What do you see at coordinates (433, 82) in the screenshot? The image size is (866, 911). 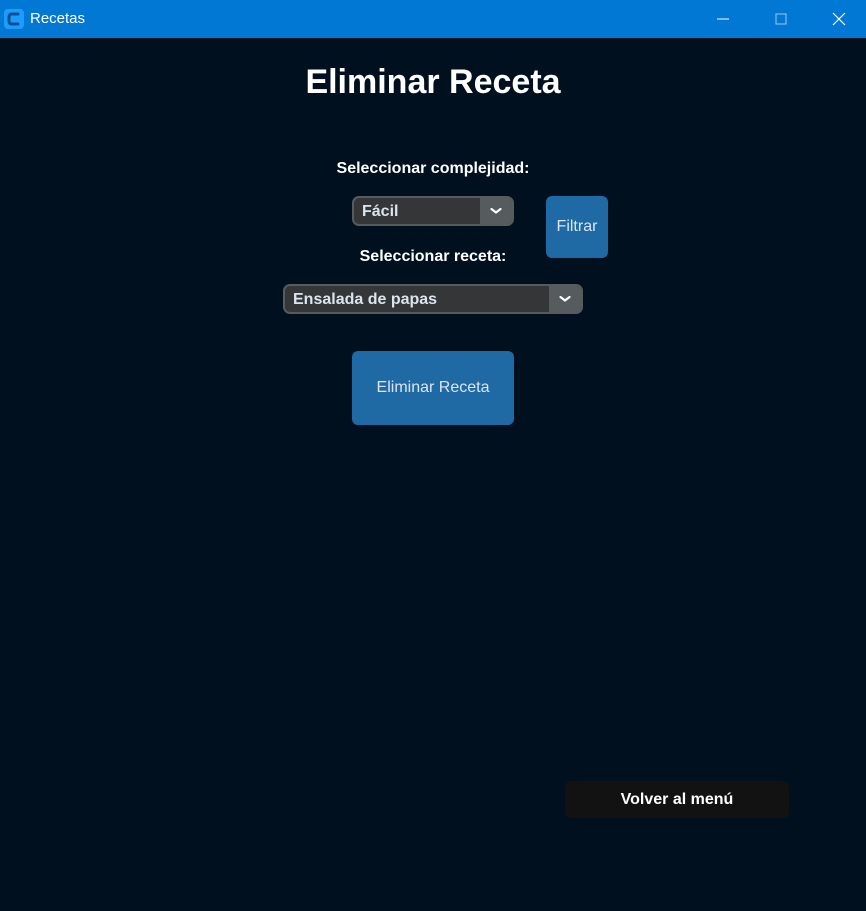 I see `page-title: Eliminar Receta` at bounding box center [433, 82].